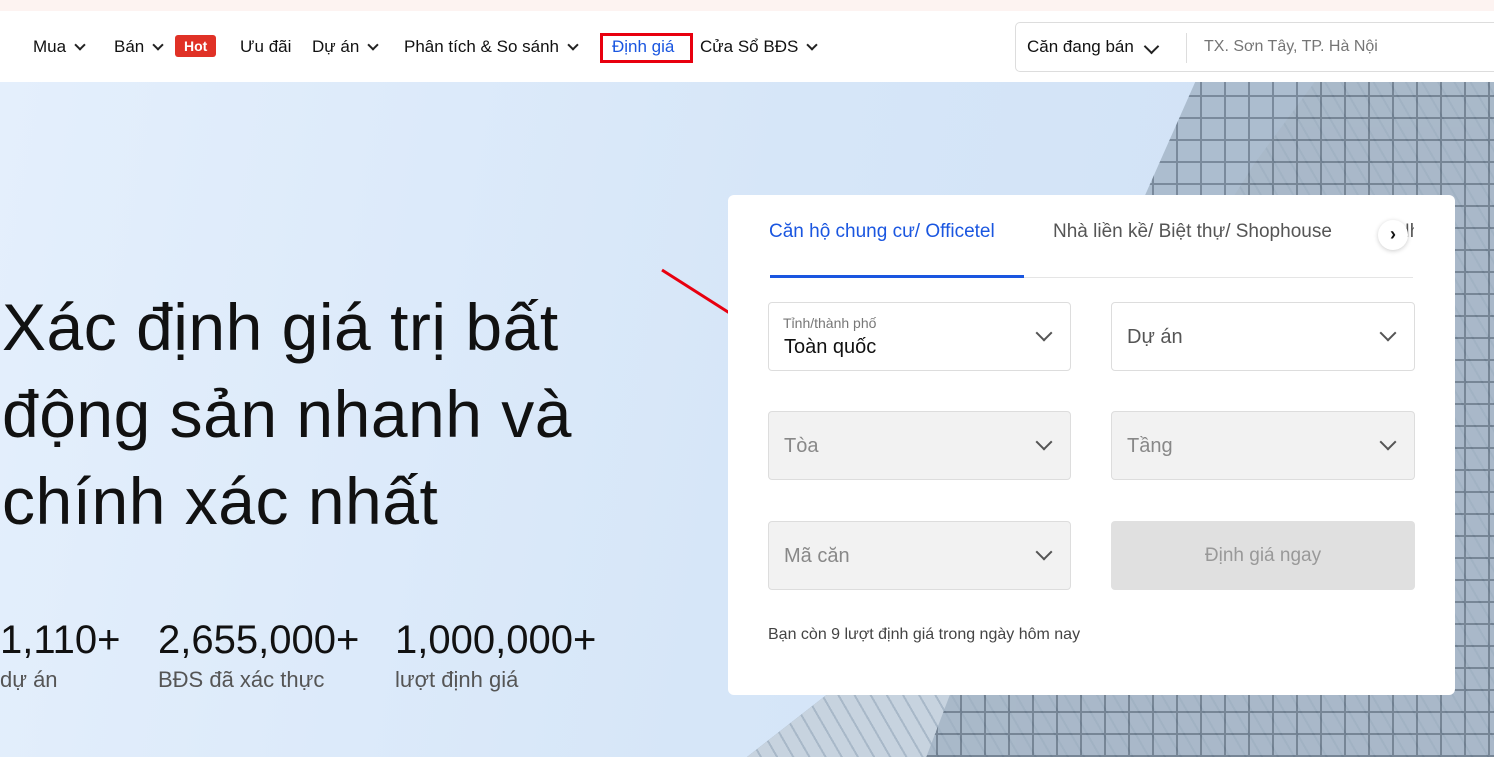 This screenshot has width=1494, height=757. I want to click on stat-value: 2,655,000+, so click(259, 640).